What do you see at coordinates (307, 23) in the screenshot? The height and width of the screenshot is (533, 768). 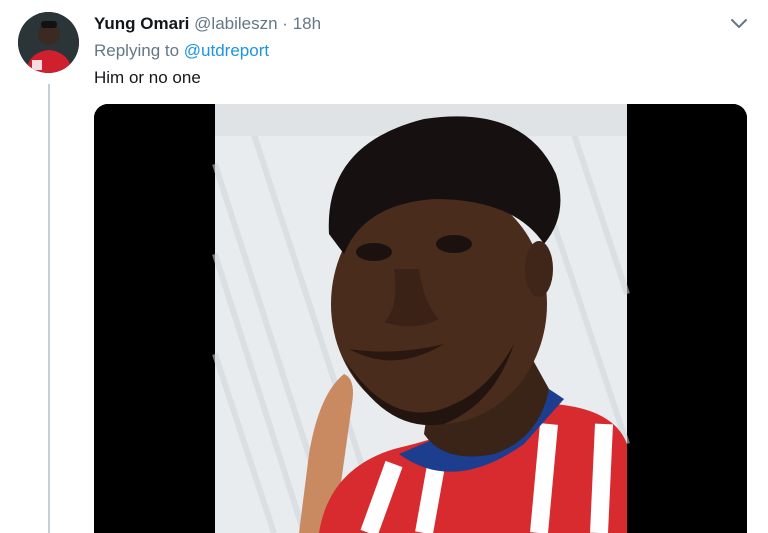 I see `timestamp: 18h` at bounding box center [307, 23].